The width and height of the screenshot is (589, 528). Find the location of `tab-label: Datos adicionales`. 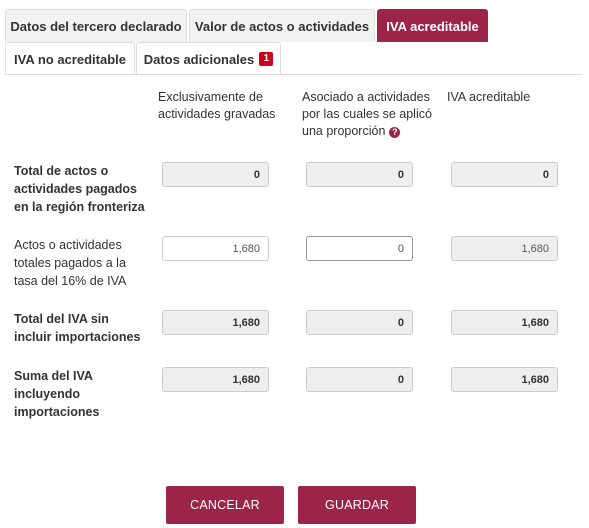

tab-label: Datos adicionales is located at coordinates (199, 59).